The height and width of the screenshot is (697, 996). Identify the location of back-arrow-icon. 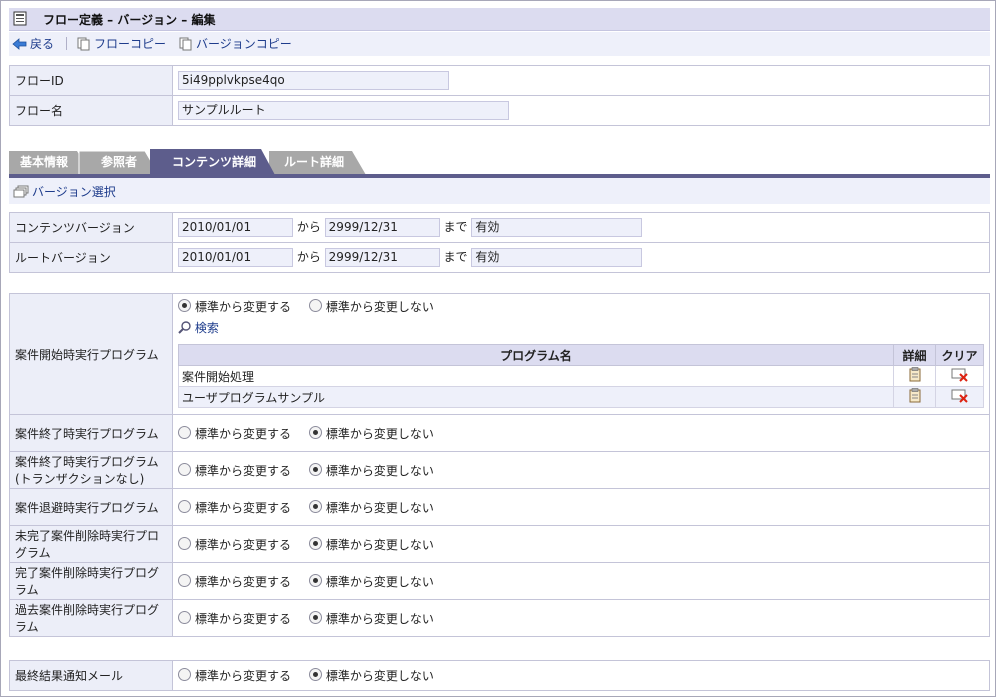
(19, 43).